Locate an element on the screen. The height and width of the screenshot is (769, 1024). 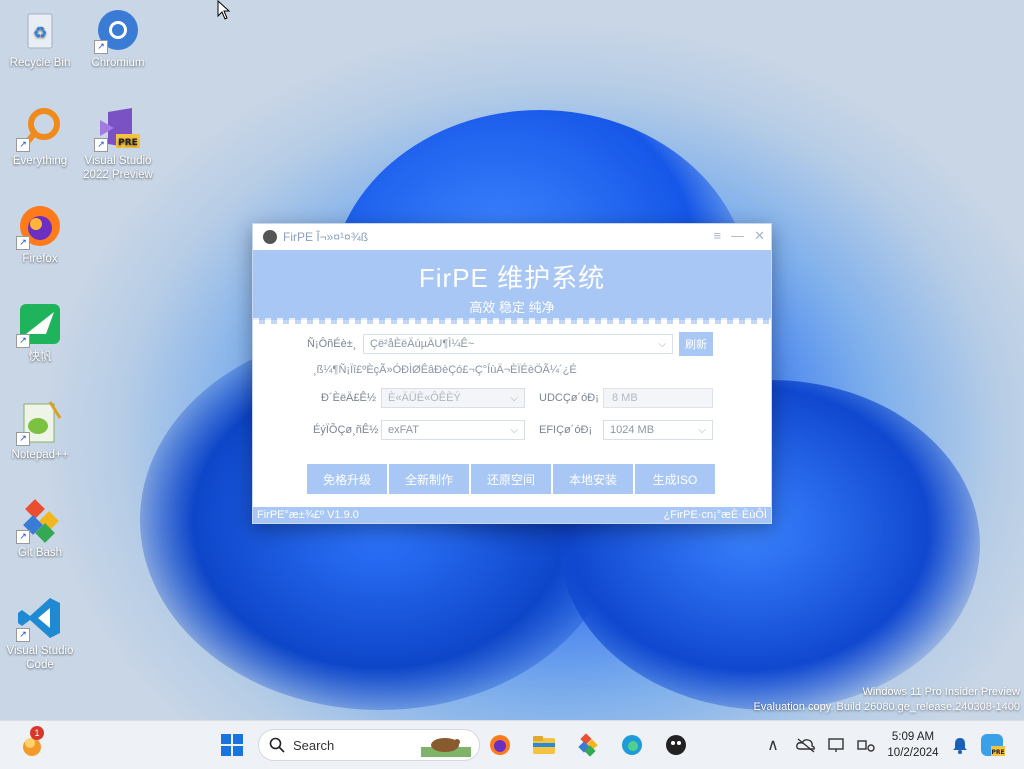
efi-size-value: 1024 MB is located at coordinates (632, 430).